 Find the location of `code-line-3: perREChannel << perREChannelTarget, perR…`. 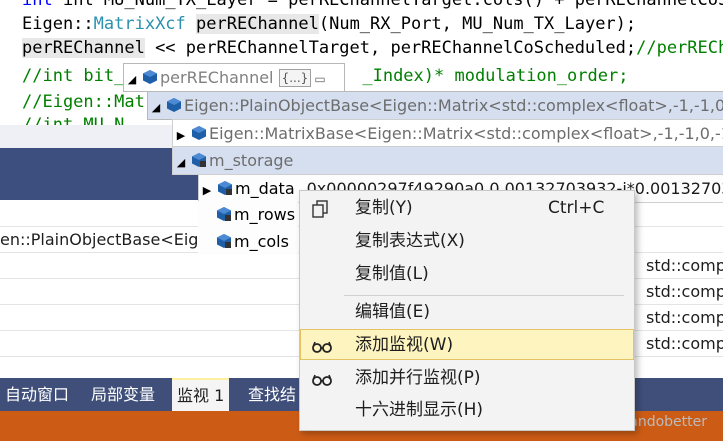

code-line-3: perREChannel << perREChannelTarget, perR… is located at coordinates (372, 48).